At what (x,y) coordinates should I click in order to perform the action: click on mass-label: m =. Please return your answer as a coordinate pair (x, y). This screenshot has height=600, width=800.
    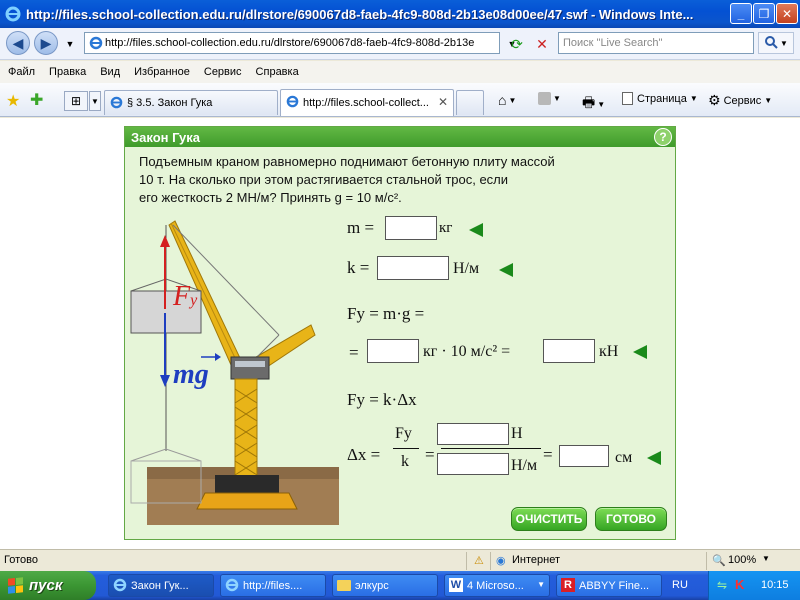
    Looking at the image, I should click on (361, 227).